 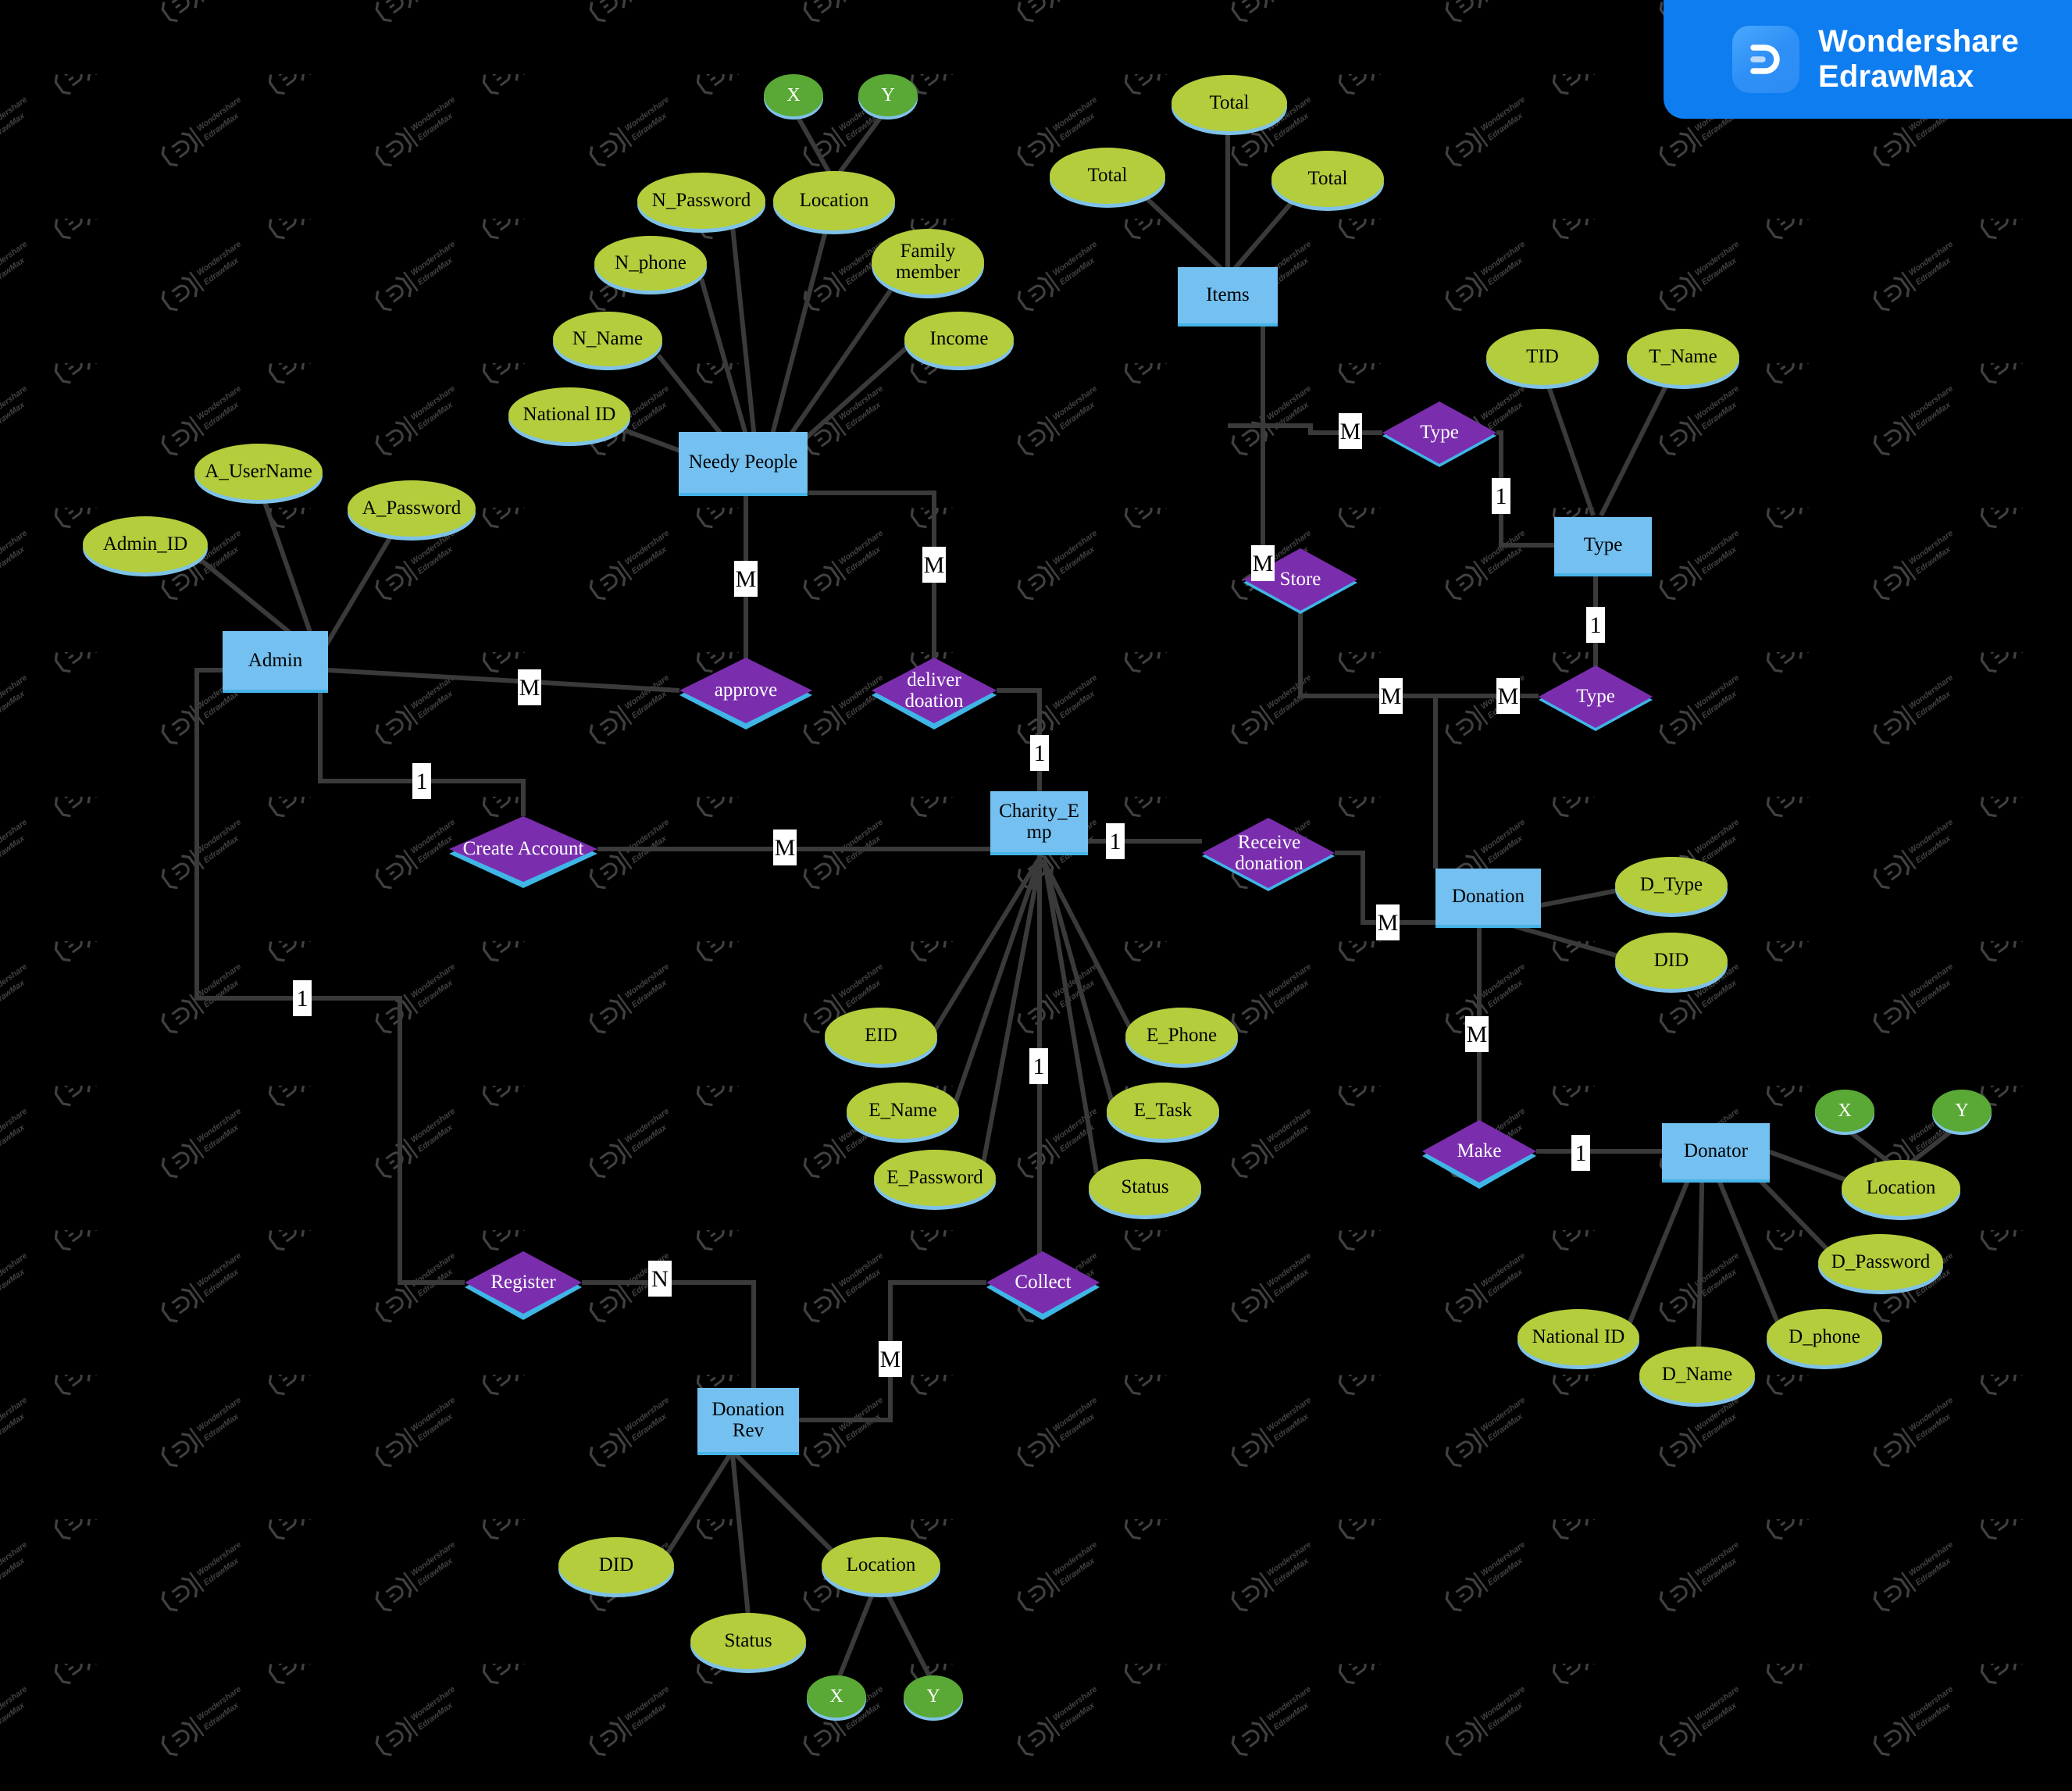 I want to click on relationship-label-approve: approve, so click(x=746, y=690).